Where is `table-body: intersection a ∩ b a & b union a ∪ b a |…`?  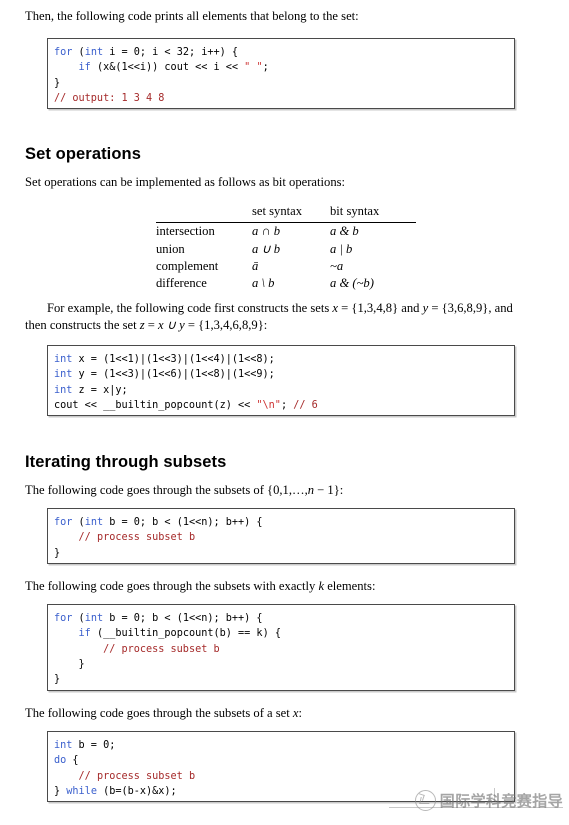 table-body: intersection a ∩ b a & b union a ∪ b a |… is located at coordinates (286, 258).